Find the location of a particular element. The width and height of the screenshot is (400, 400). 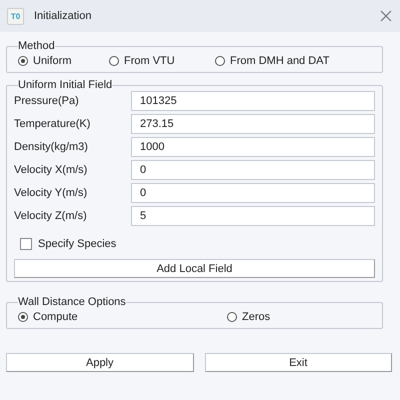

field-label: Velocity X(m/s) is located at coordinates (51, 170).